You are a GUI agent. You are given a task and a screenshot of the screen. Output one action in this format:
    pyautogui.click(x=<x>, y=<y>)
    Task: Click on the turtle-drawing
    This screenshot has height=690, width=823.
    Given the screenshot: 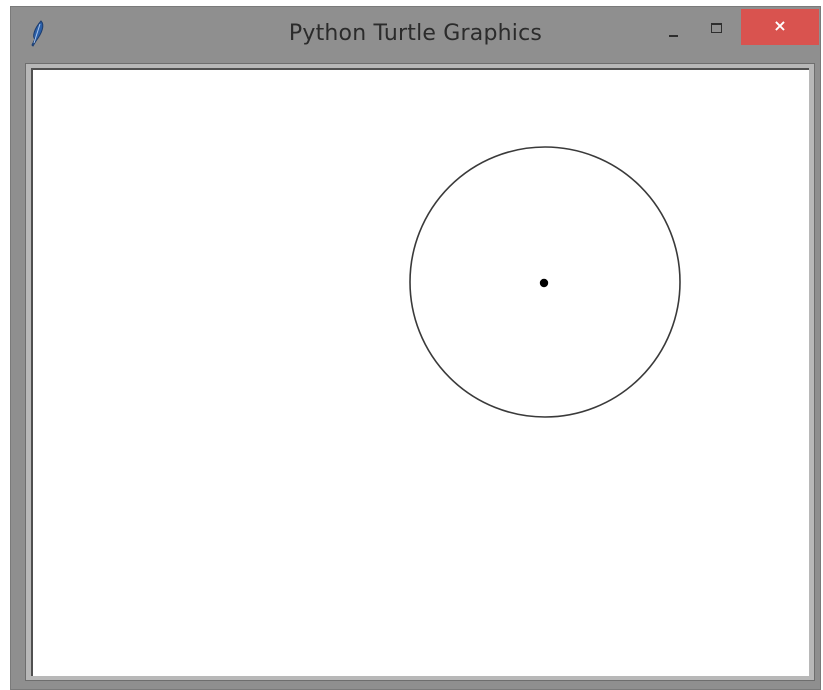 What is the action you would take?
    pyautogui.click(x=545, y=282)
    